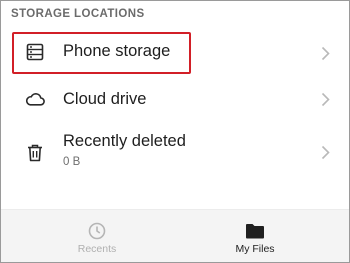  What do you see at coordinates (105, 99) in the screenshot?
I see `cloud-drive-label: Cloud drive` at bounding box center [105, 99].